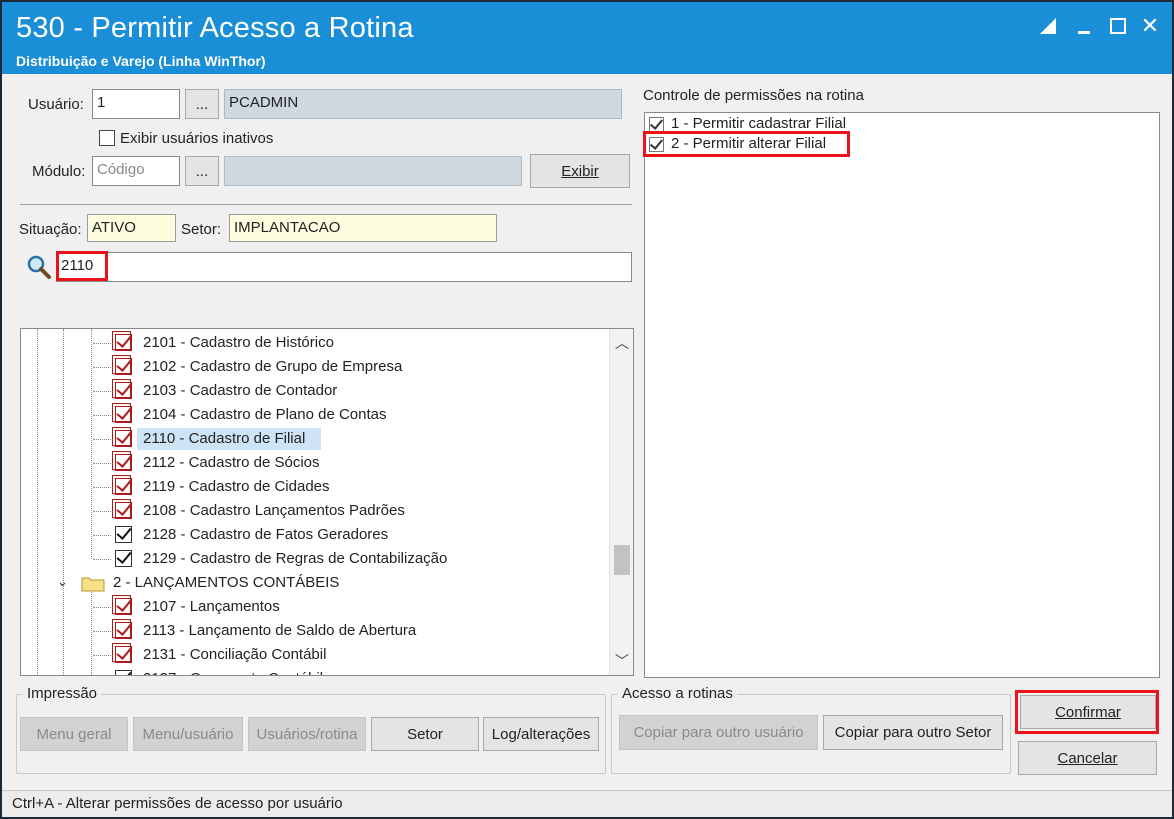 The image size is (1174, 819). I want to click on modulo-name-field, so click(373, 171).